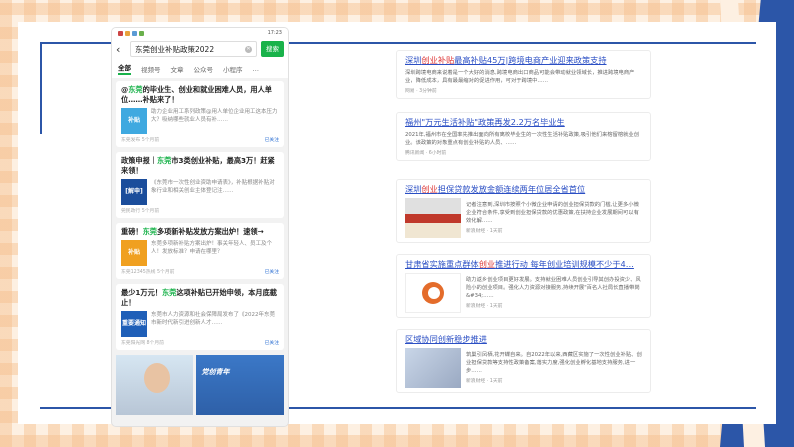 This screenshot has height=447, width=794. I want to click on back-arrow-icon: ‹, so click(121, 49).